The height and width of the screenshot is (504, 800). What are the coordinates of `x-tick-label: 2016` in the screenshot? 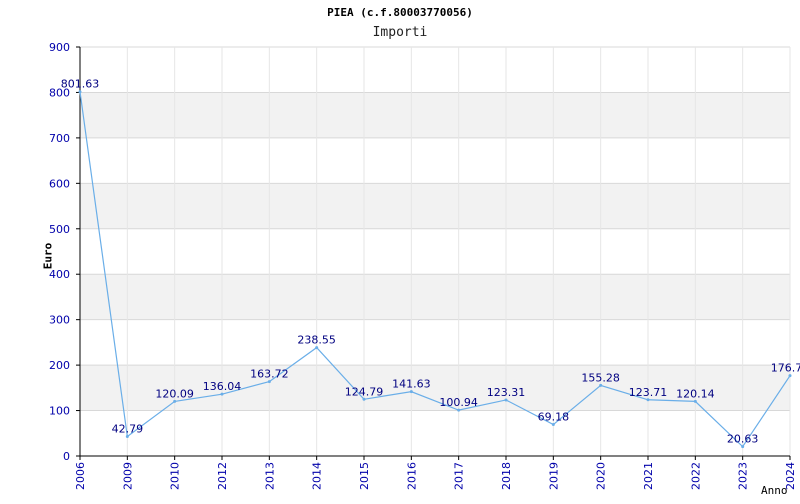 It's located at (411, 476).